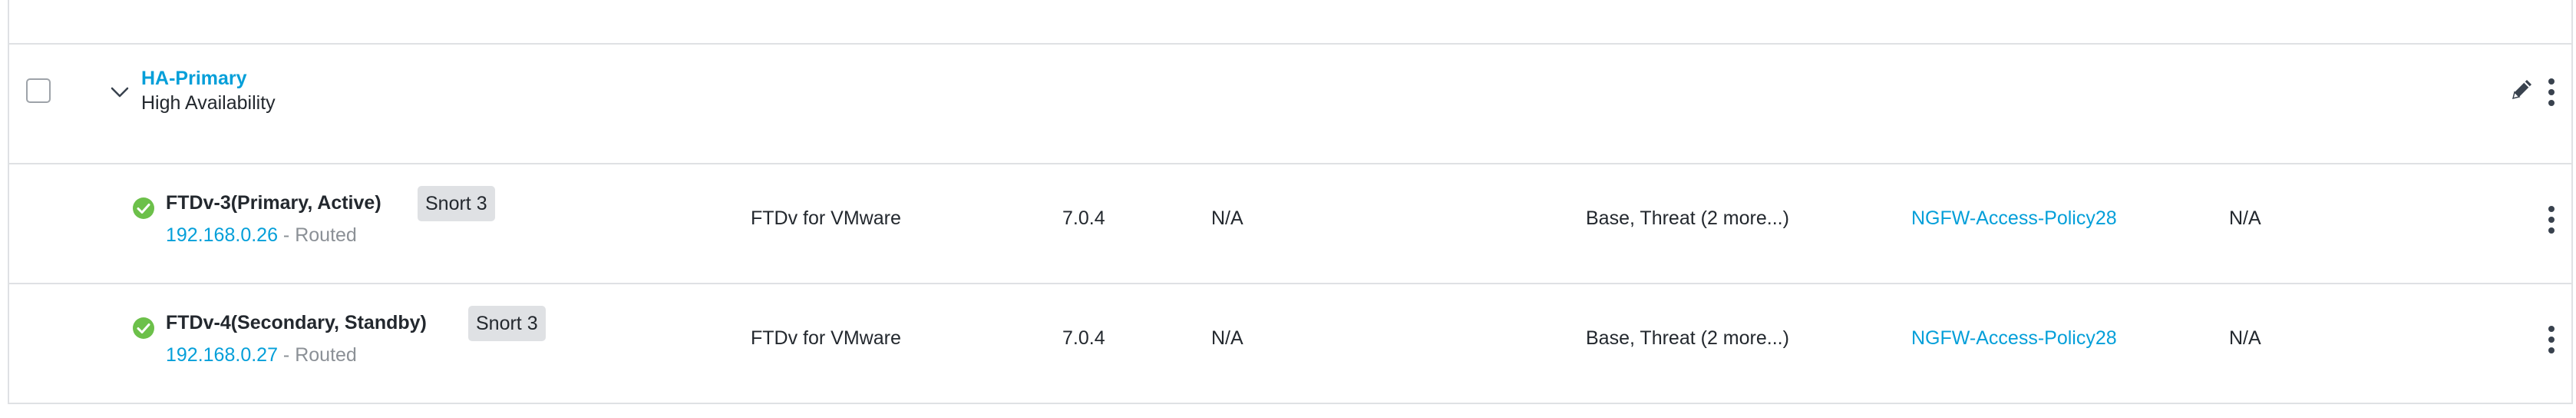  What do you see at coordinates (208, 103) in the screenshot?
I see `ha-group-type: High Availability` at bounding box center [208, 103].